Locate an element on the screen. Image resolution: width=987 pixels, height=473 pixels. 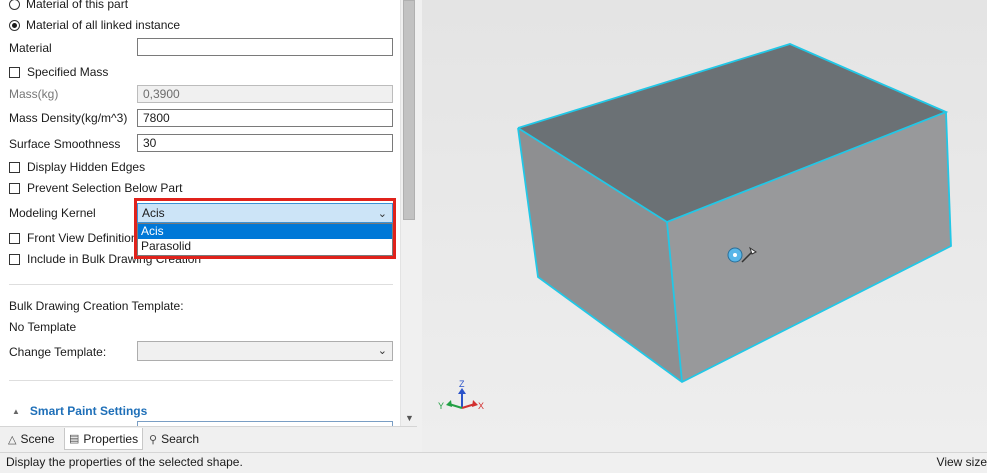
material-field is located at coordinates (265, 47).